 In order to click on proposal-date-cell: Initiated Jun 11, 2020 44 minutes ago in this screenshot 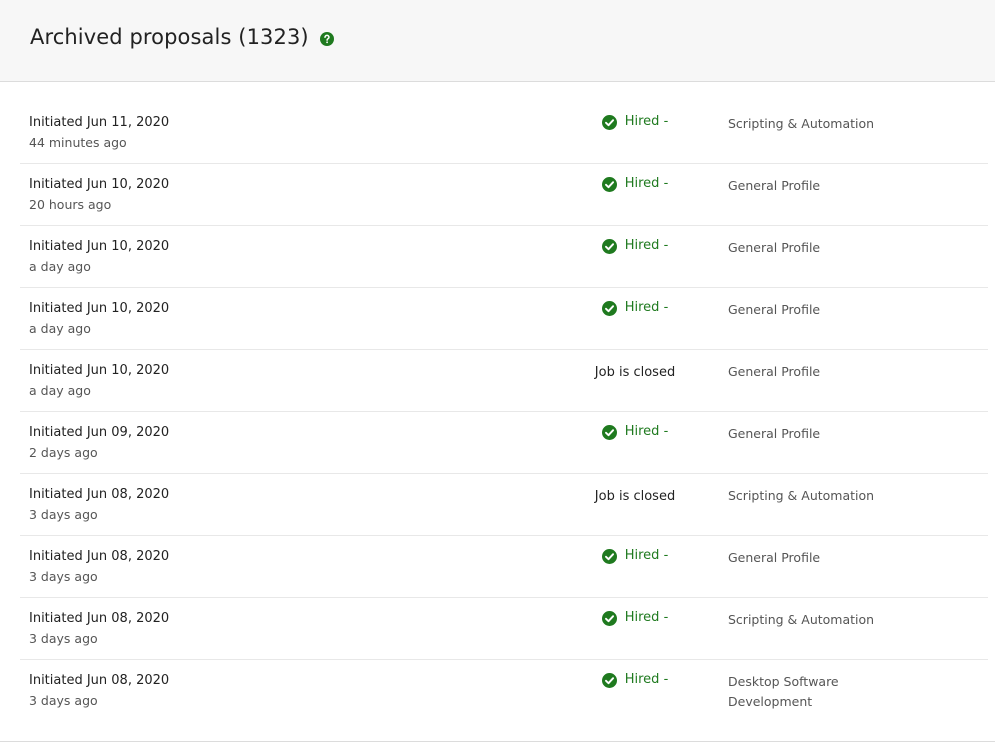, I will do `click(229, 133)`.